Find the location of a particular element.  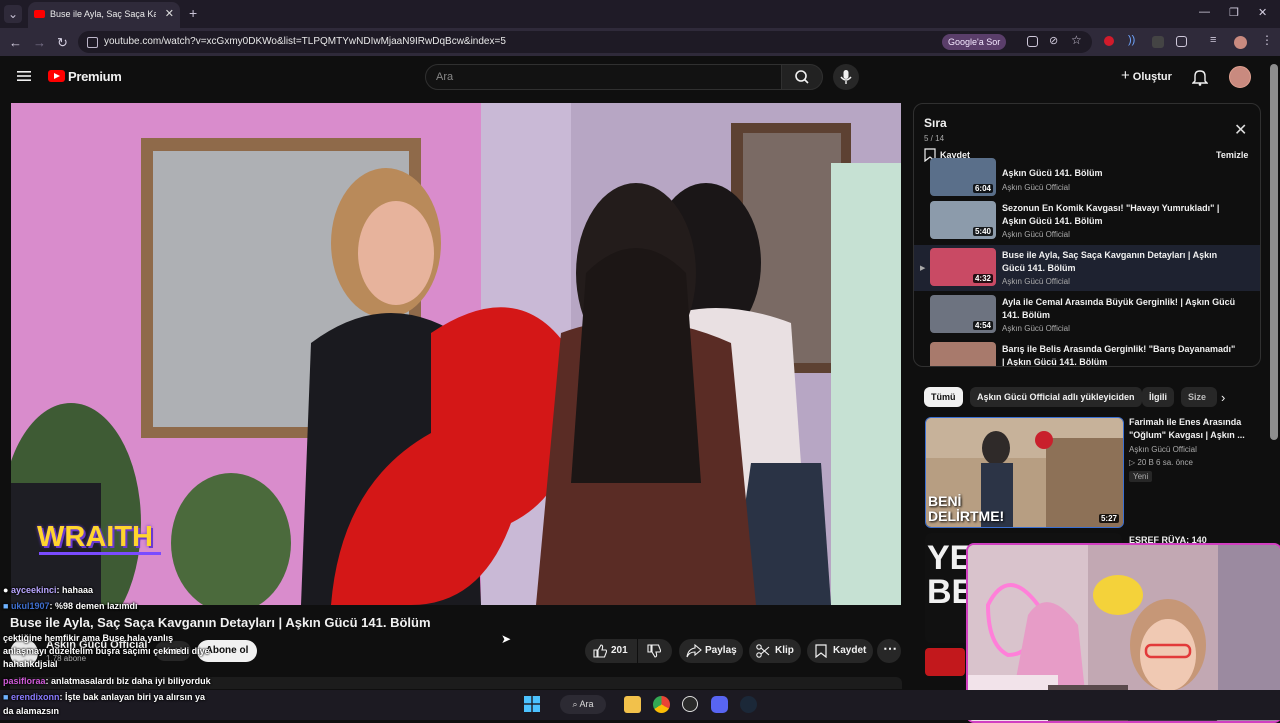

chat-message: ■ ukul1907: %98 demen lazımdı is located at coordinates (70, 606).